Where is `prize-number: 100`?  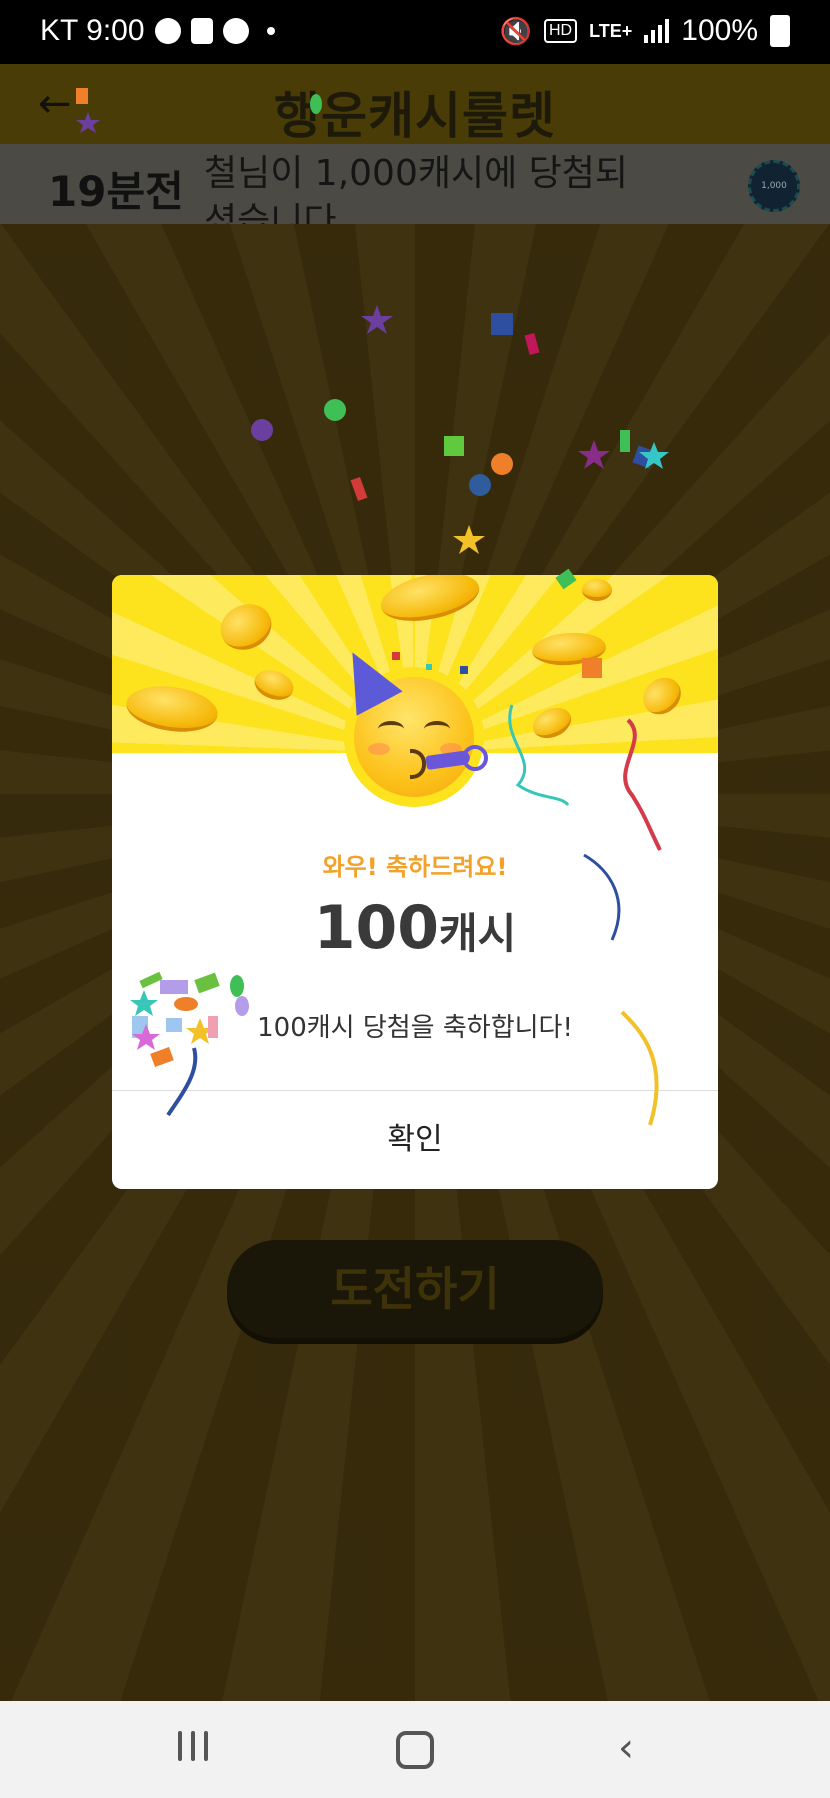 prize-number: 100 is located at coordinates (376, 928).